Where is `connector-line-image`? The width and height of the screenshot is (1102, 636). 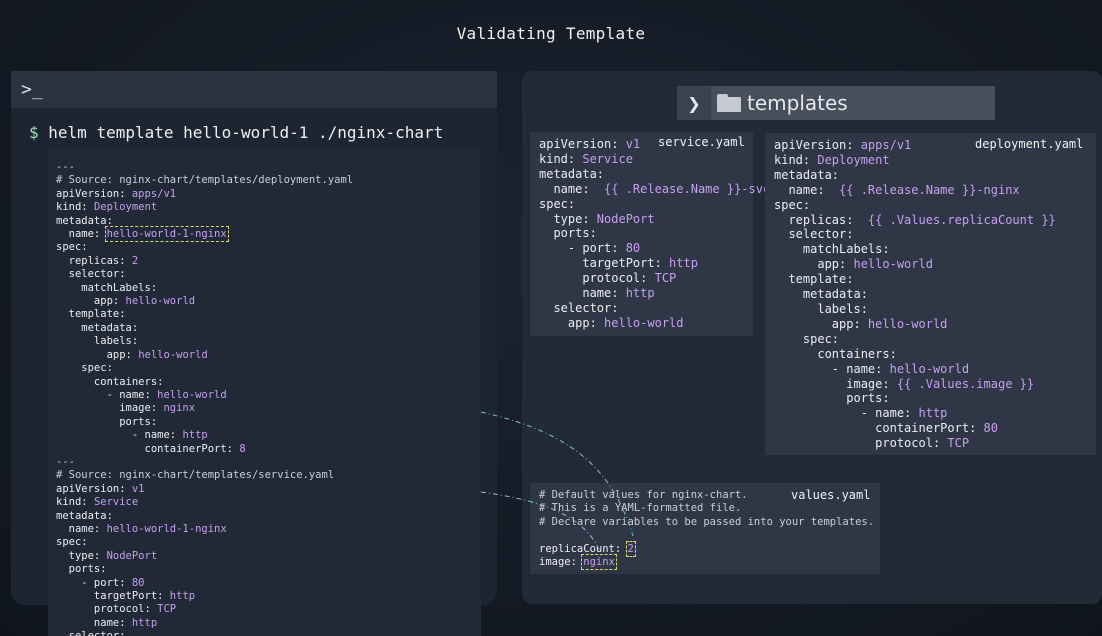
connector-line-image is located at coordinates (540, 522).